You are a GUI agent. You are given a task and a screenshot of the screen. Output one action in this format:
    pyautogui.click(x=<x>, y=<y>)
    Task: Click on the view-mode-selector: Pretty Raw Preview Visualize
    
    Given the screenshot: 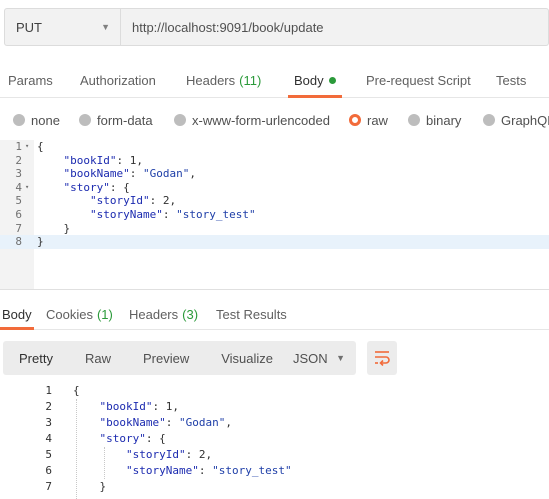 What is the action you would take?
    pyautogui.click(x=146, y=358)
    